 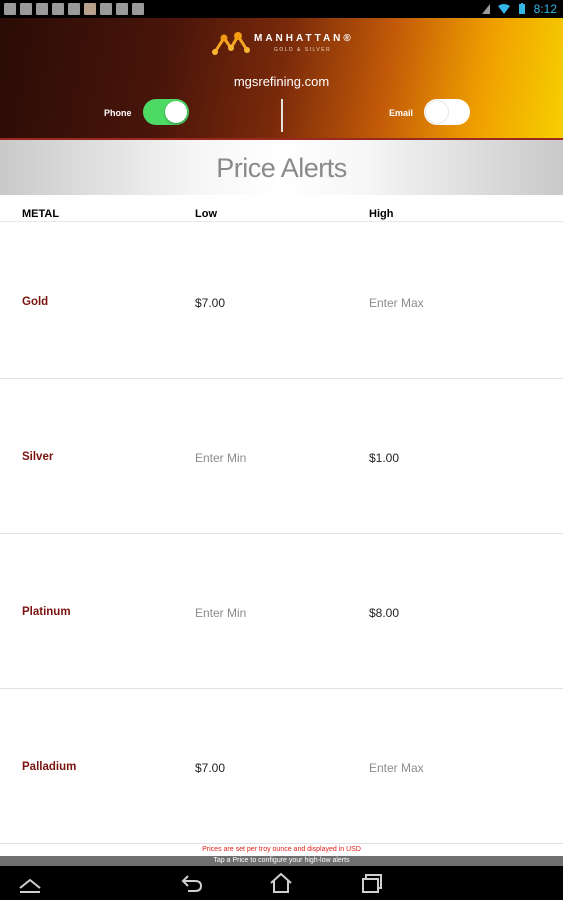 I want to click on clock: 8:12, so click(x=545, y=9).